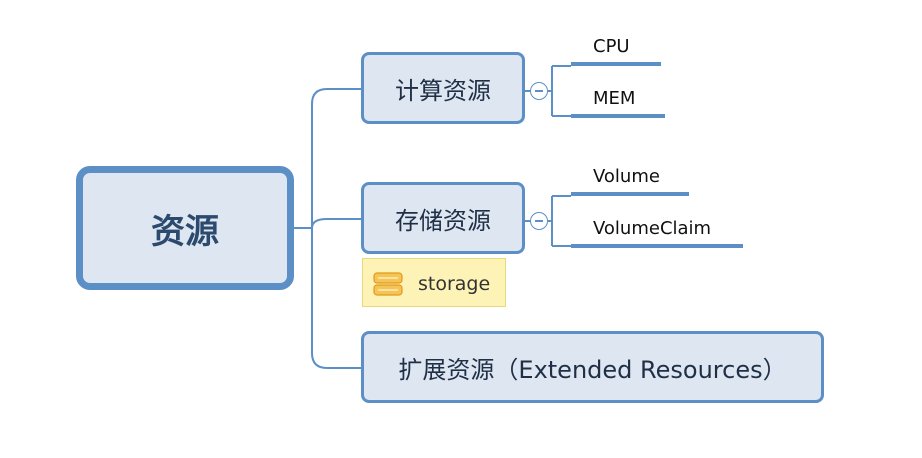 The image size is (922, 458). What do you see at coordinates (388, 284) in the screenshot?
I see `storage-icon` at bounding box center [388, 284].